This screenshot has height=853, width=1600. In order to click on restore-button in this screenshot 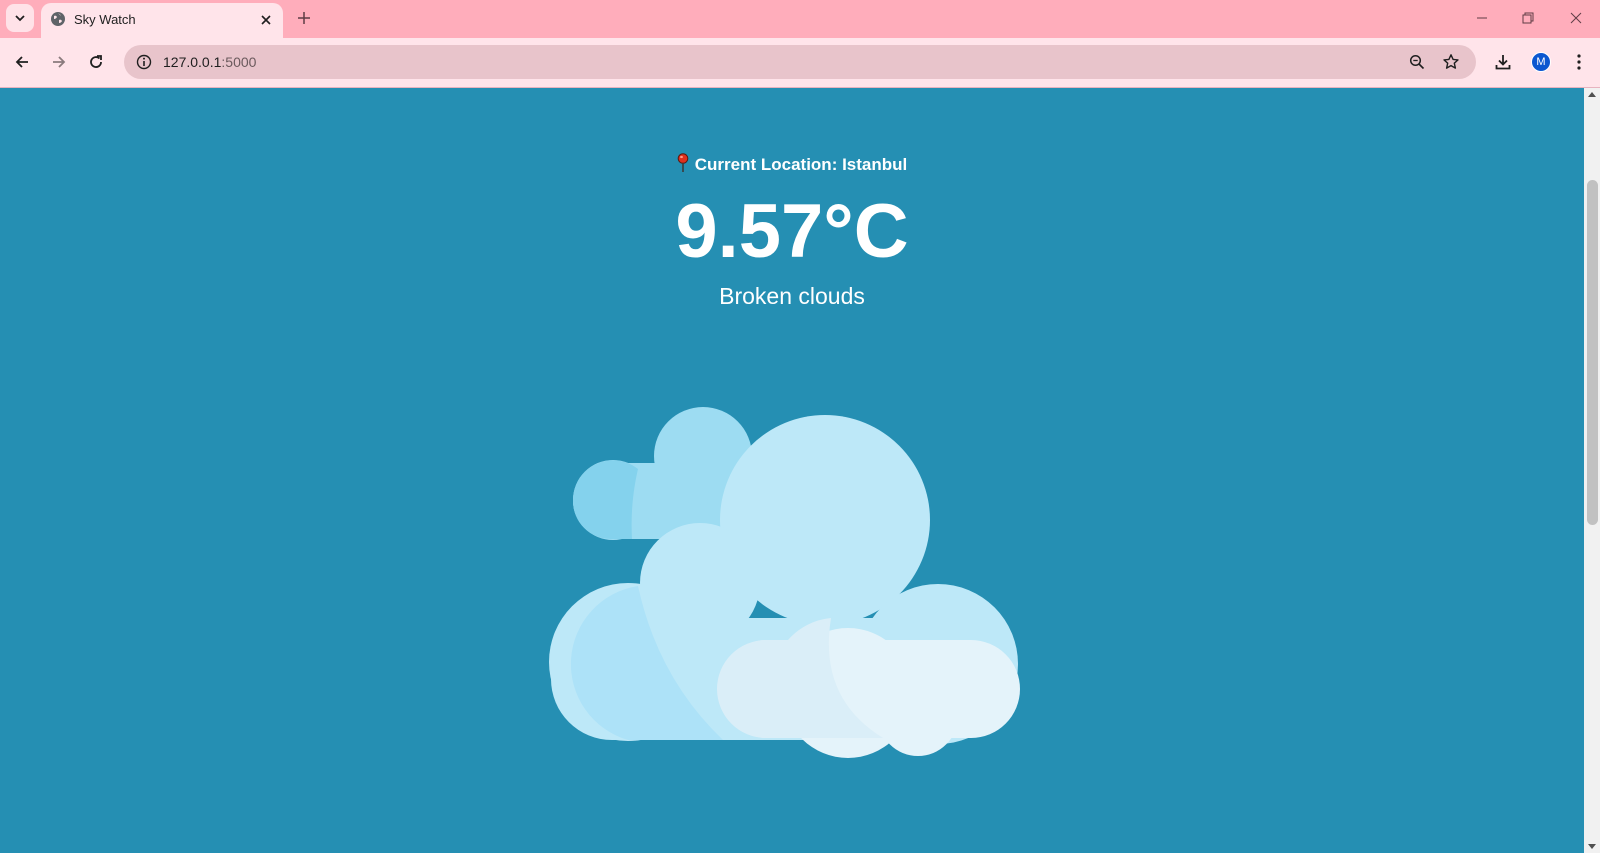, I will do `click(1528, 18)`.